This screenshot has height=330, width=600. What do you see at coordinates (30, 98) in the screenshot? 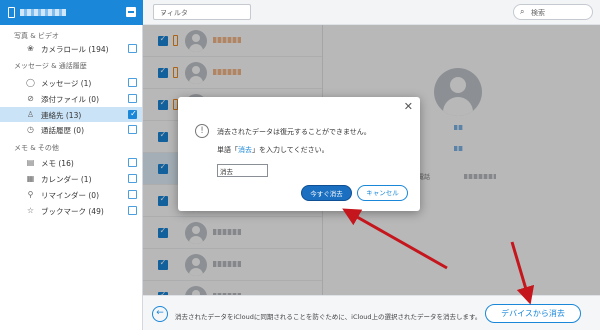
I see `paperclip-icon: ⊘` at bounding box center [30, 98].